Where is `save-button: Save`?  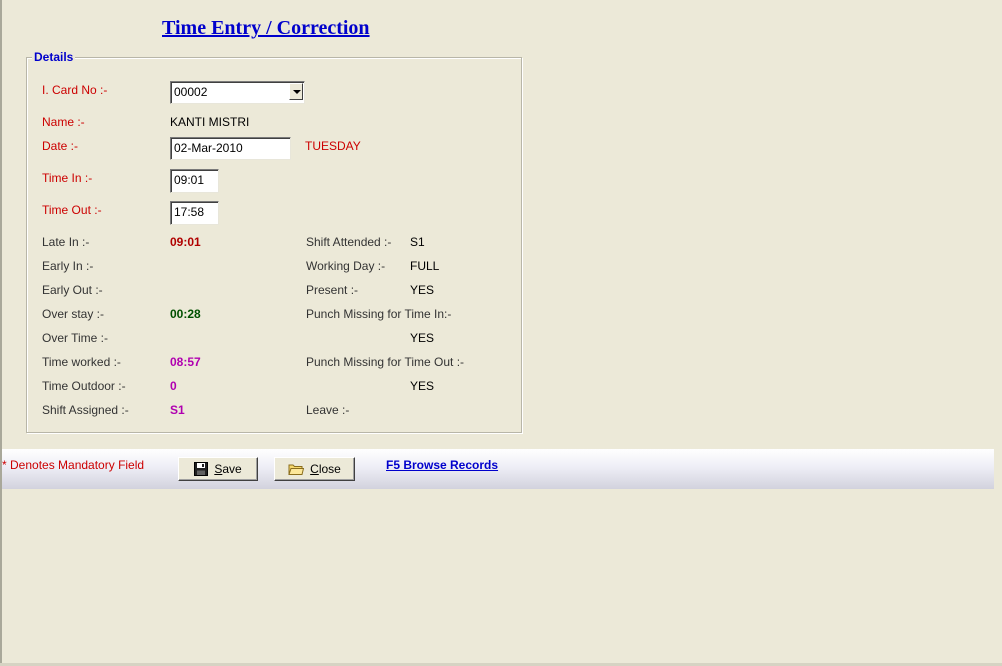 save-button: Save is located at coordinates (218, 469).